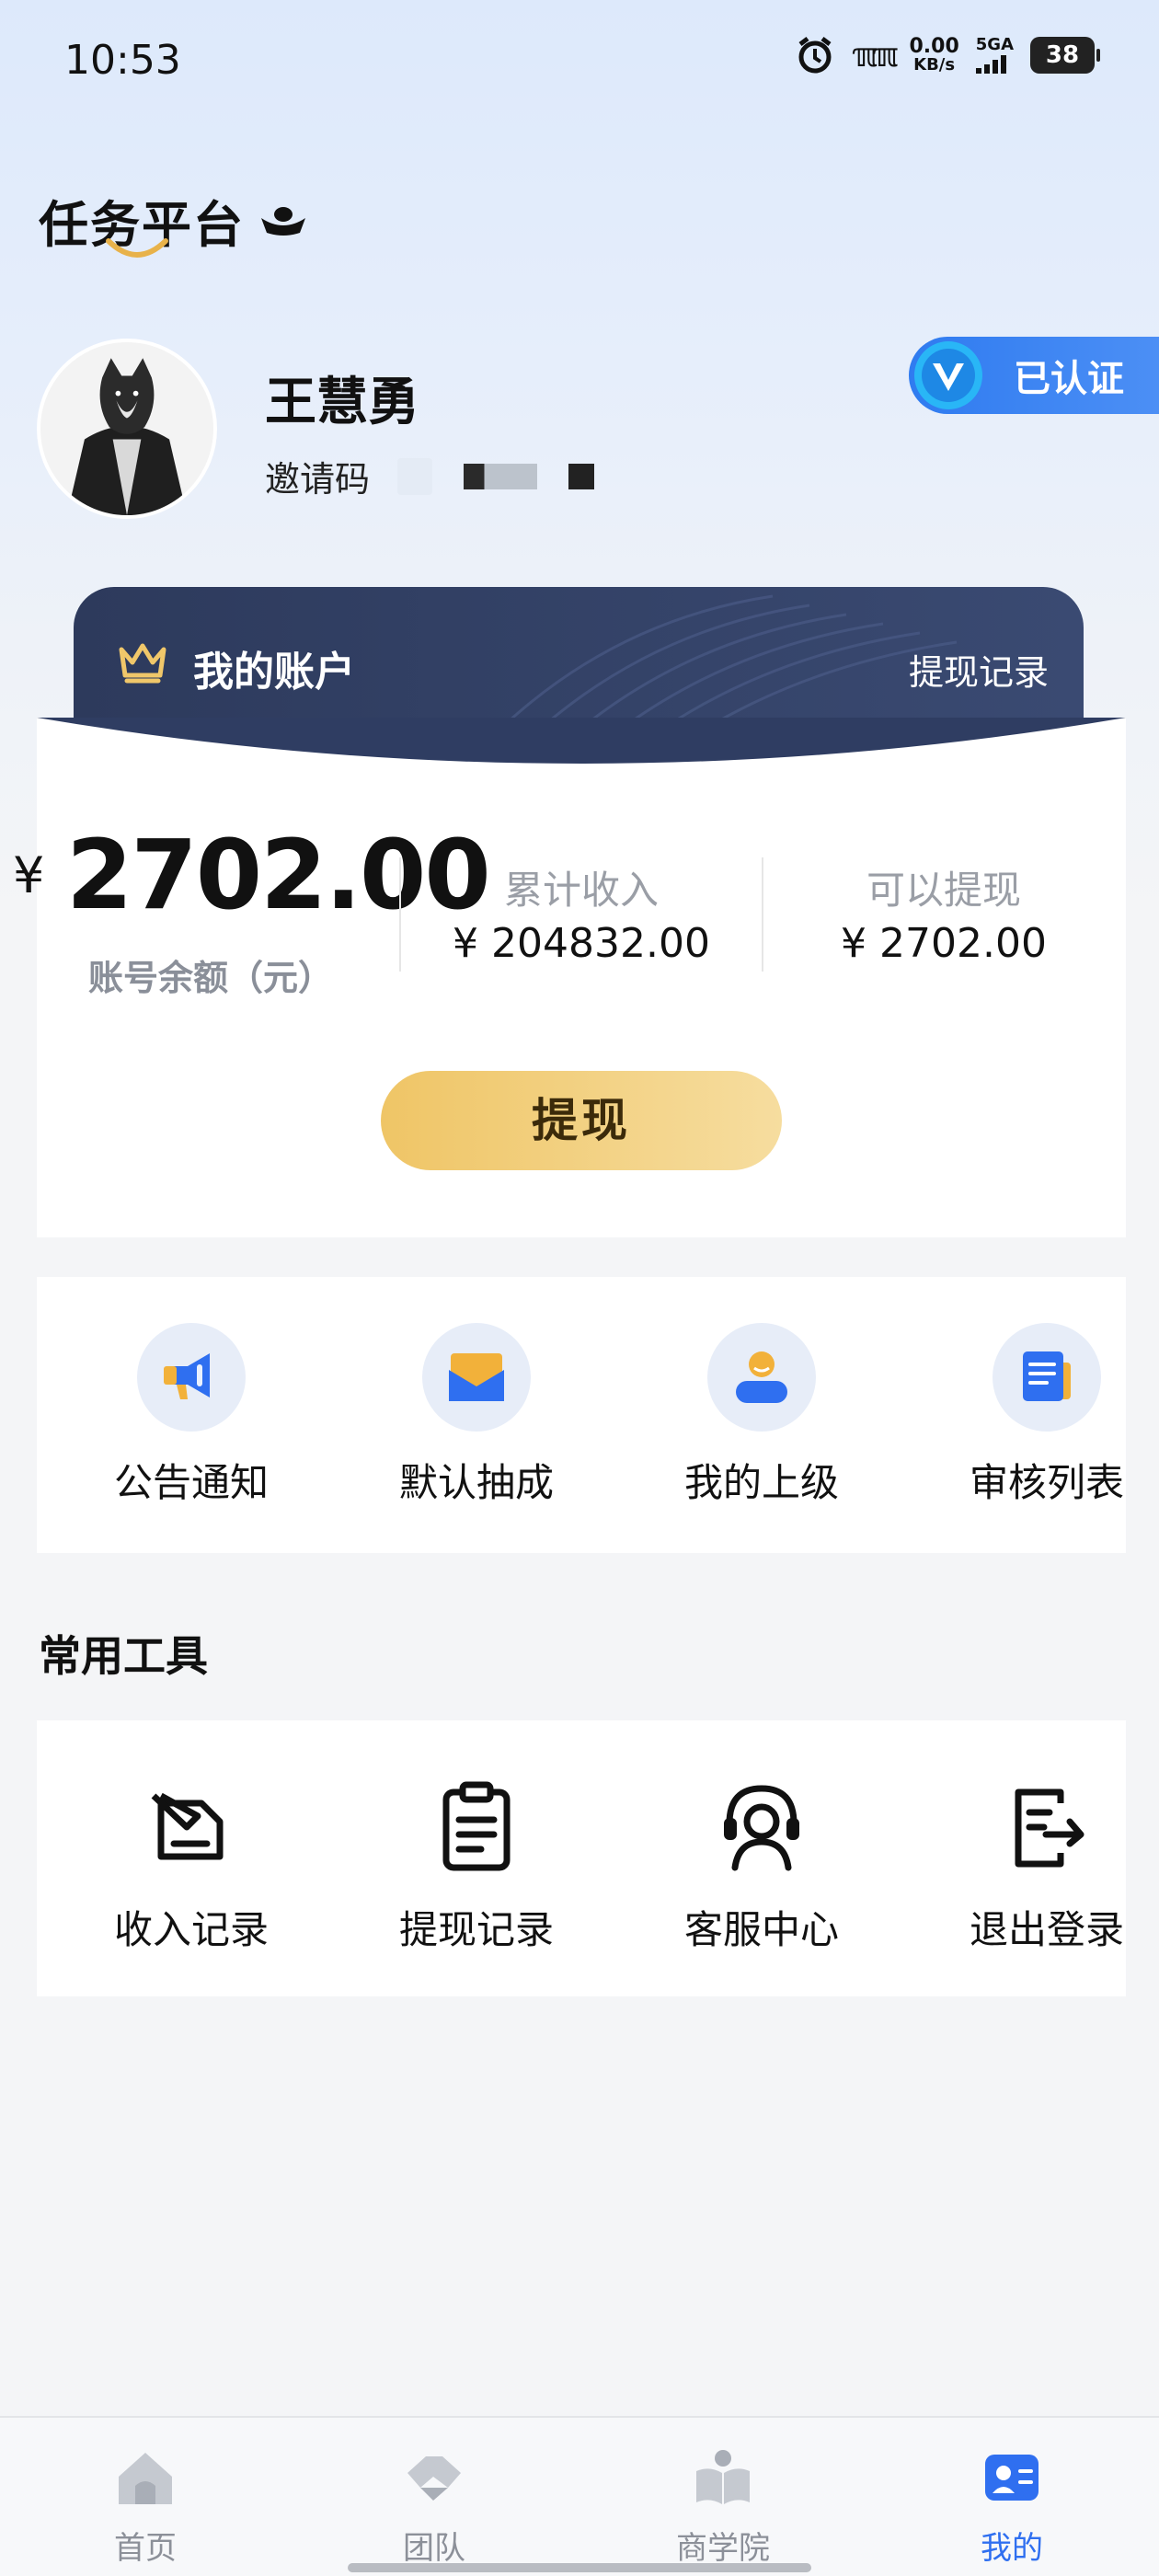 The width and height of the screenshot is (1159, 2576). What do you see at coordinates (581, 1858) in the screenshot?
I see `tools-grid: 收入记录 提现记录 客服中心 退出登录` at bounding box center [581, 1858].